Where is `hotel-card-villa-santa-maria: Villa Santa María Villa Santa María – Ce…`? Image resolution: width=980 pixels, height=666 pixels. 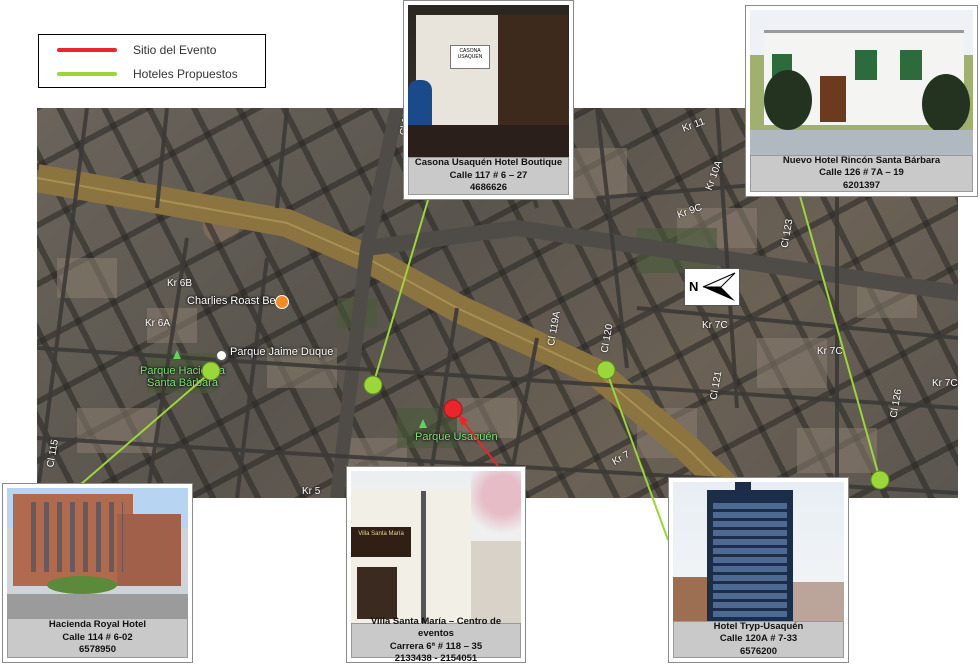
hotel-card-villa-santa-maria: Villa Santa María Villa Santa María – Ce… is located at coordinates (436, 565).